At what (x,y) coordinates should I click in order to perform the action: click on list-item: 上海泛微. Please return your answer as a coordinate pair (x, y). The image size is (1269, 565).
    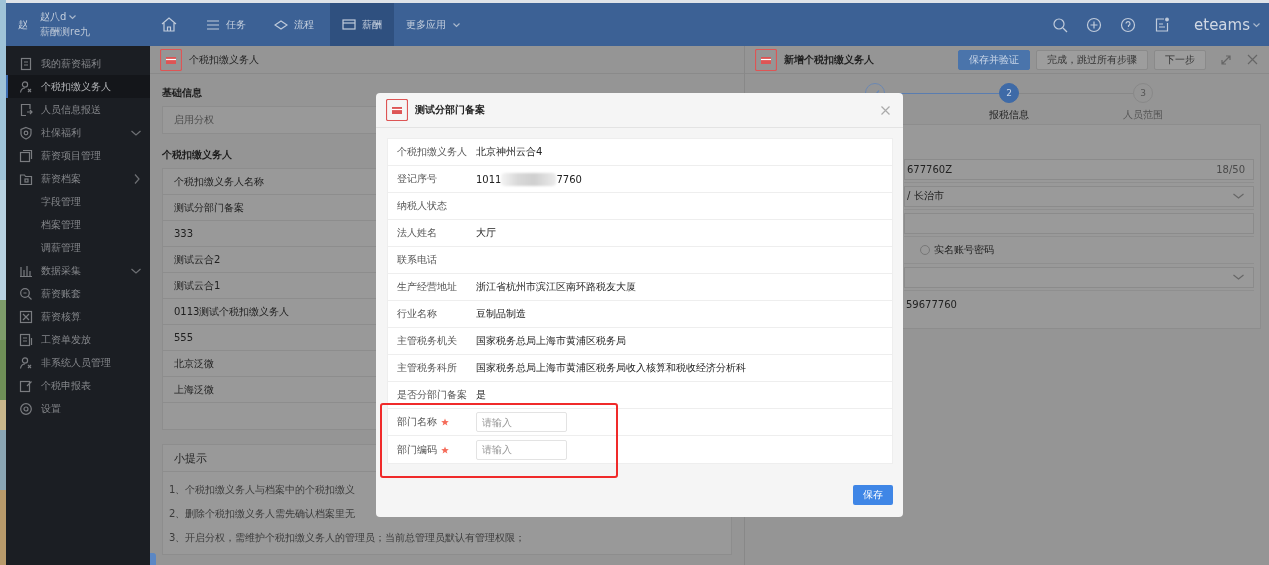
    Looking at the image, I should click on (194, 389).